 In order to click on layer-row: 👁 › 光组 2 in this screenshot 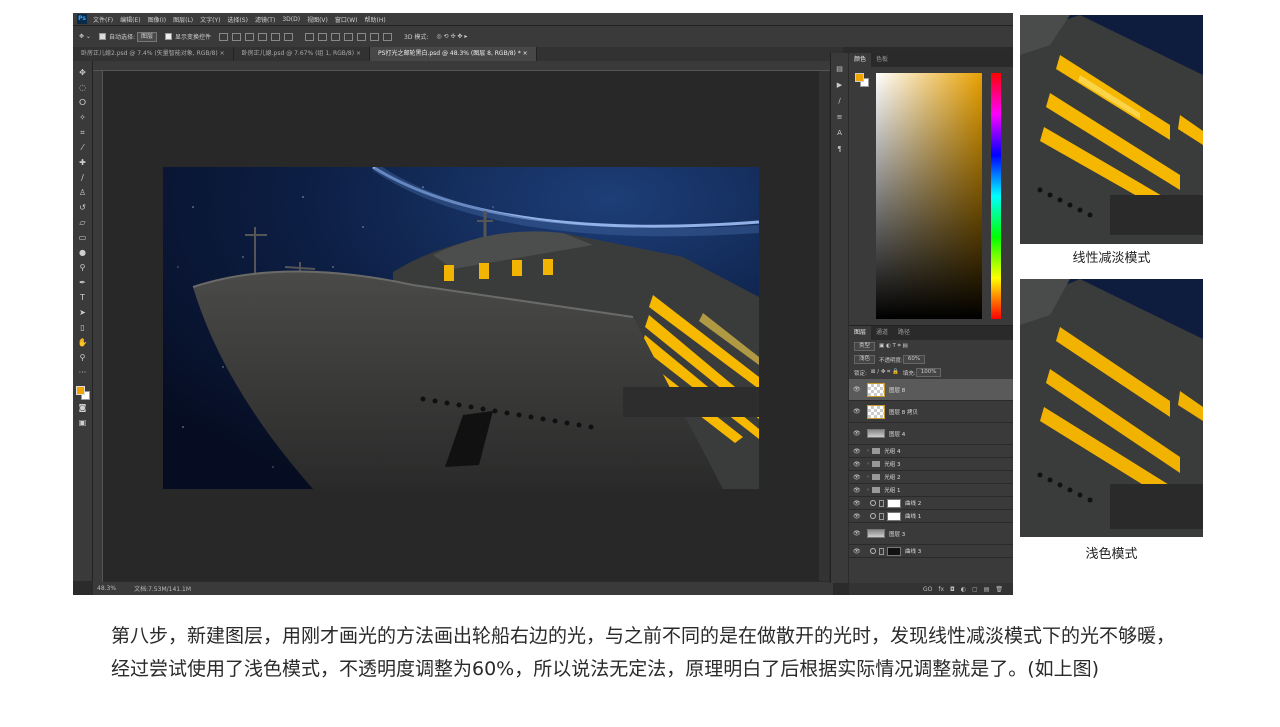, I will do `click(931, 477)`.